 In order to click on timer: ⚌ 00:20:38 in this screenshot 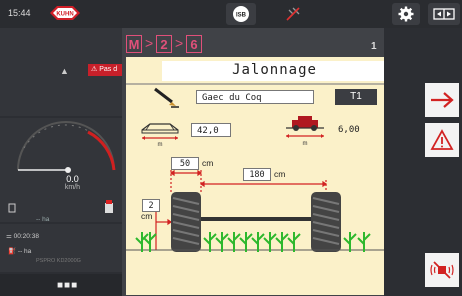, I will do `click(22, 236)`.